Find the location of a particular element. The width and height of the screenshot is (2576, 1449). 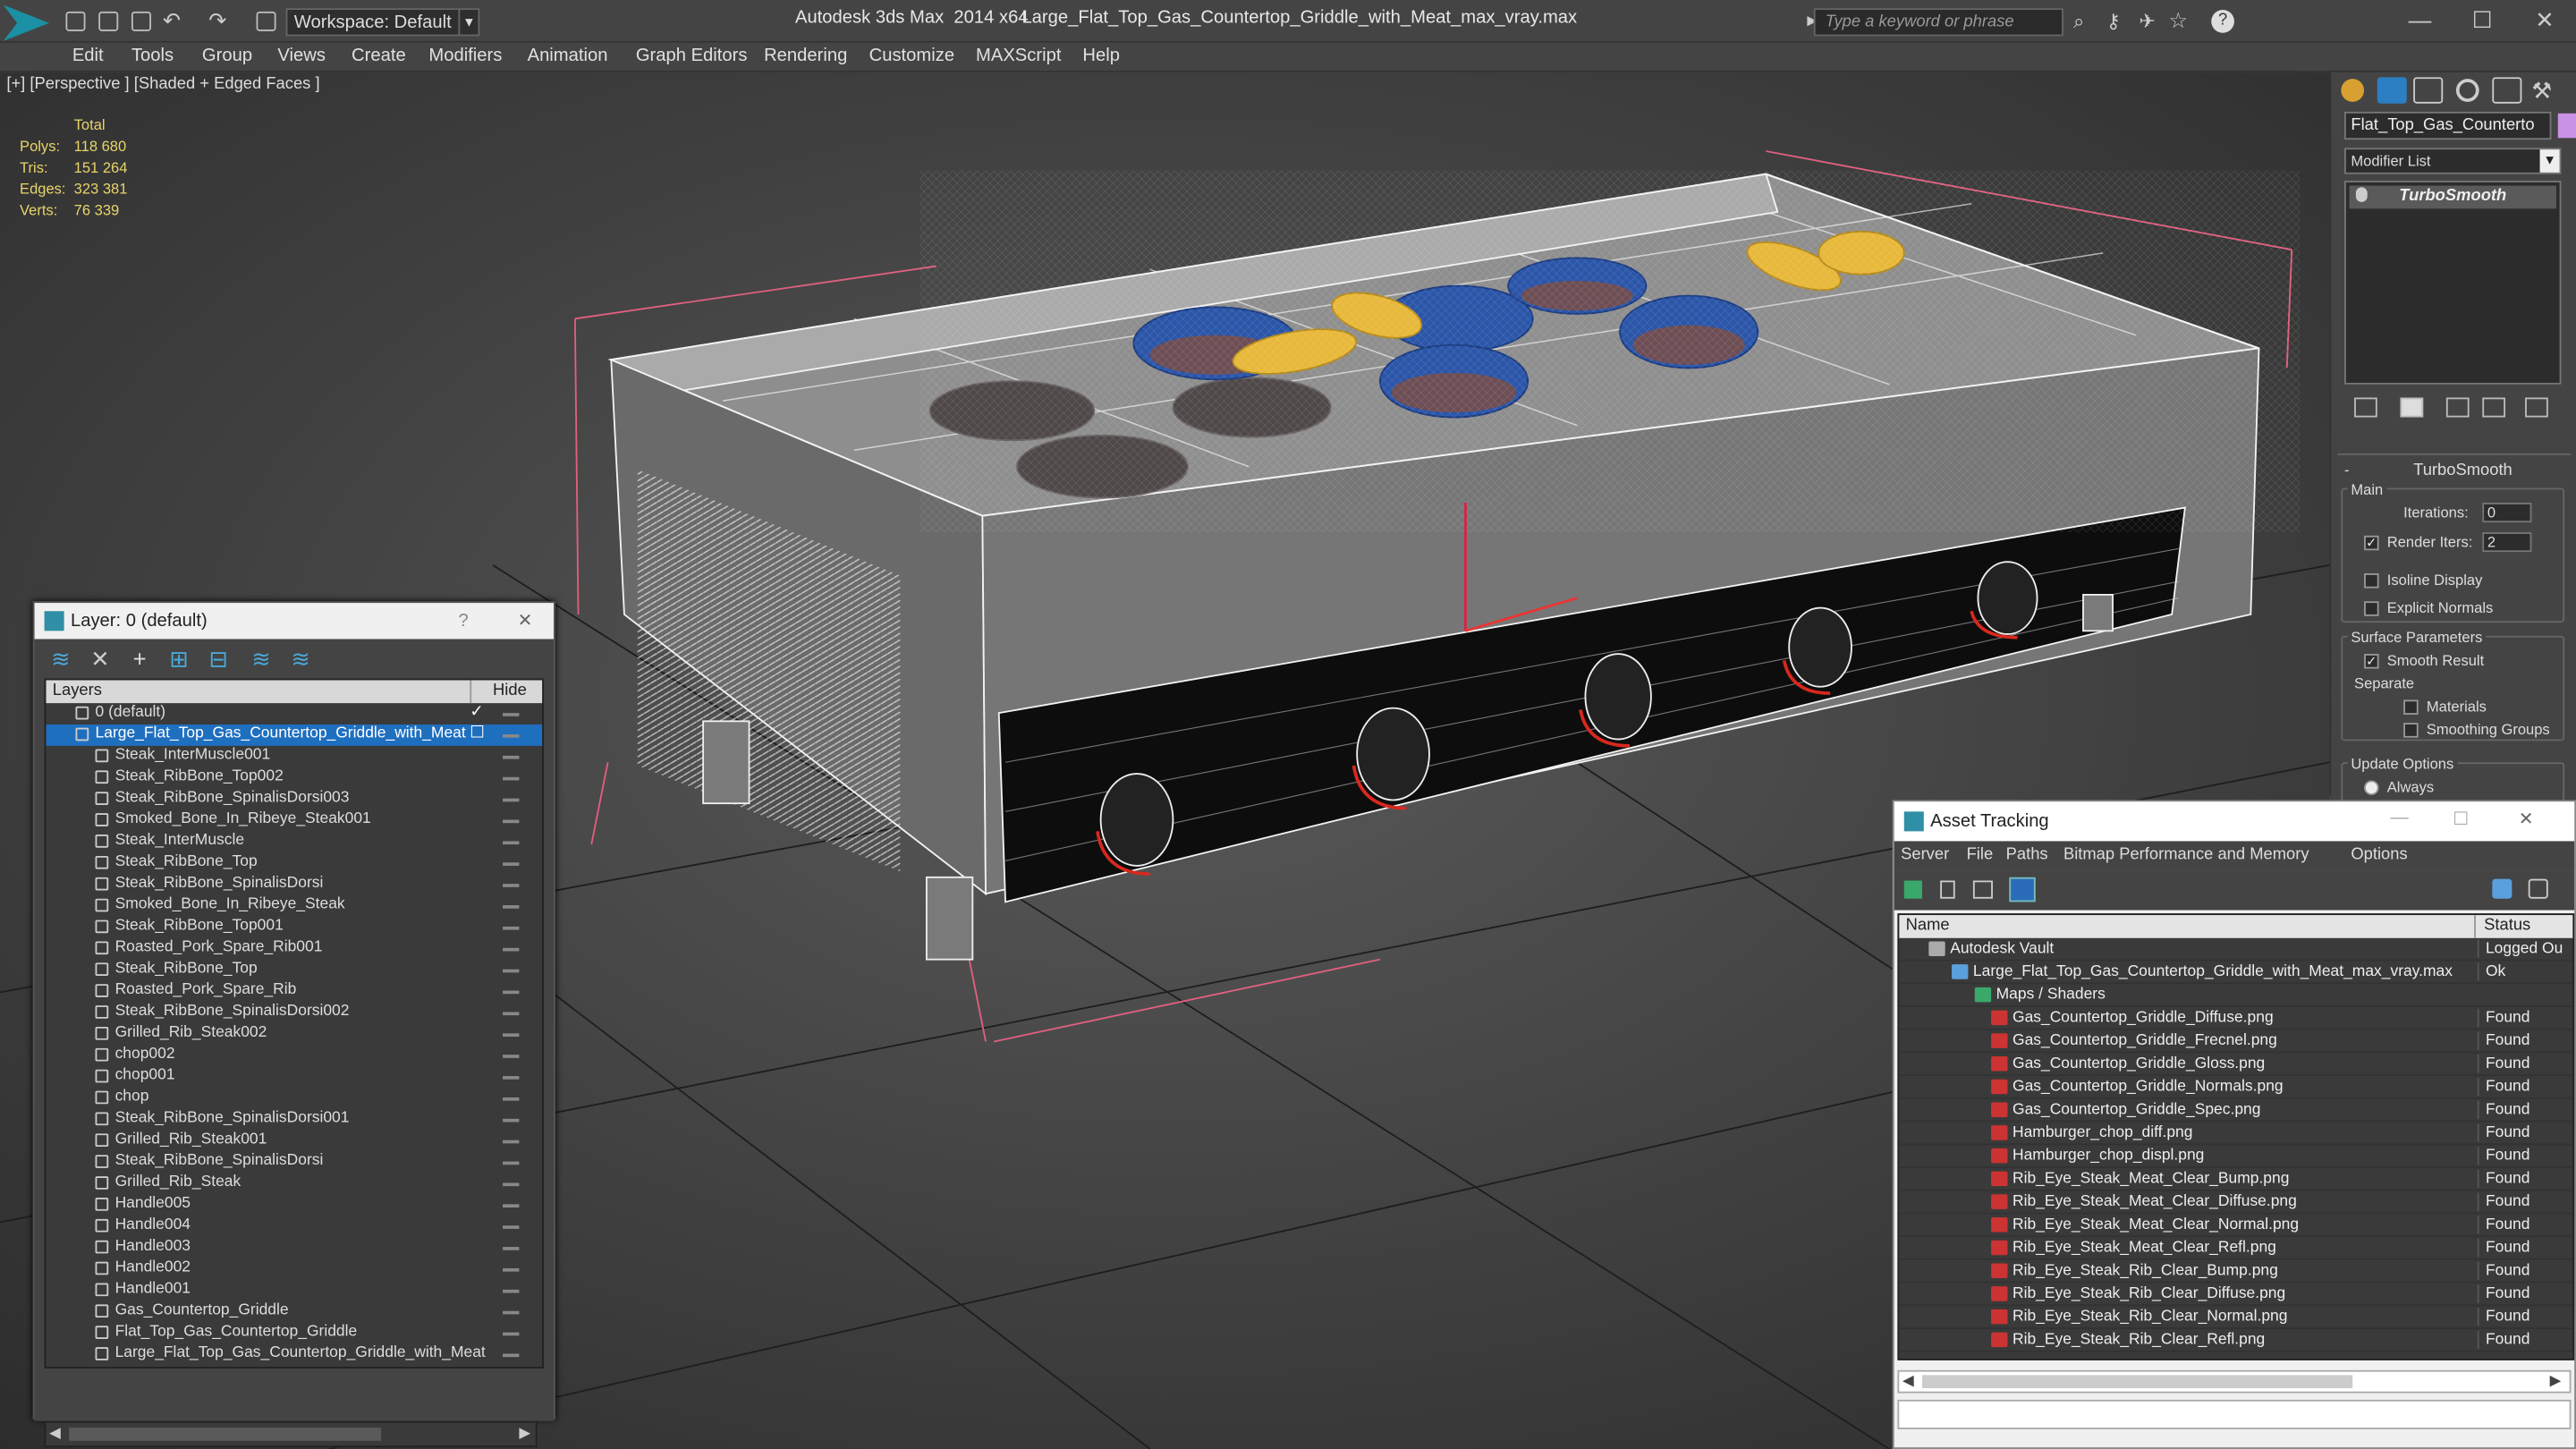

stack-item-turbosmooth: TurboSmooth is located at coordinates (2452, 197).